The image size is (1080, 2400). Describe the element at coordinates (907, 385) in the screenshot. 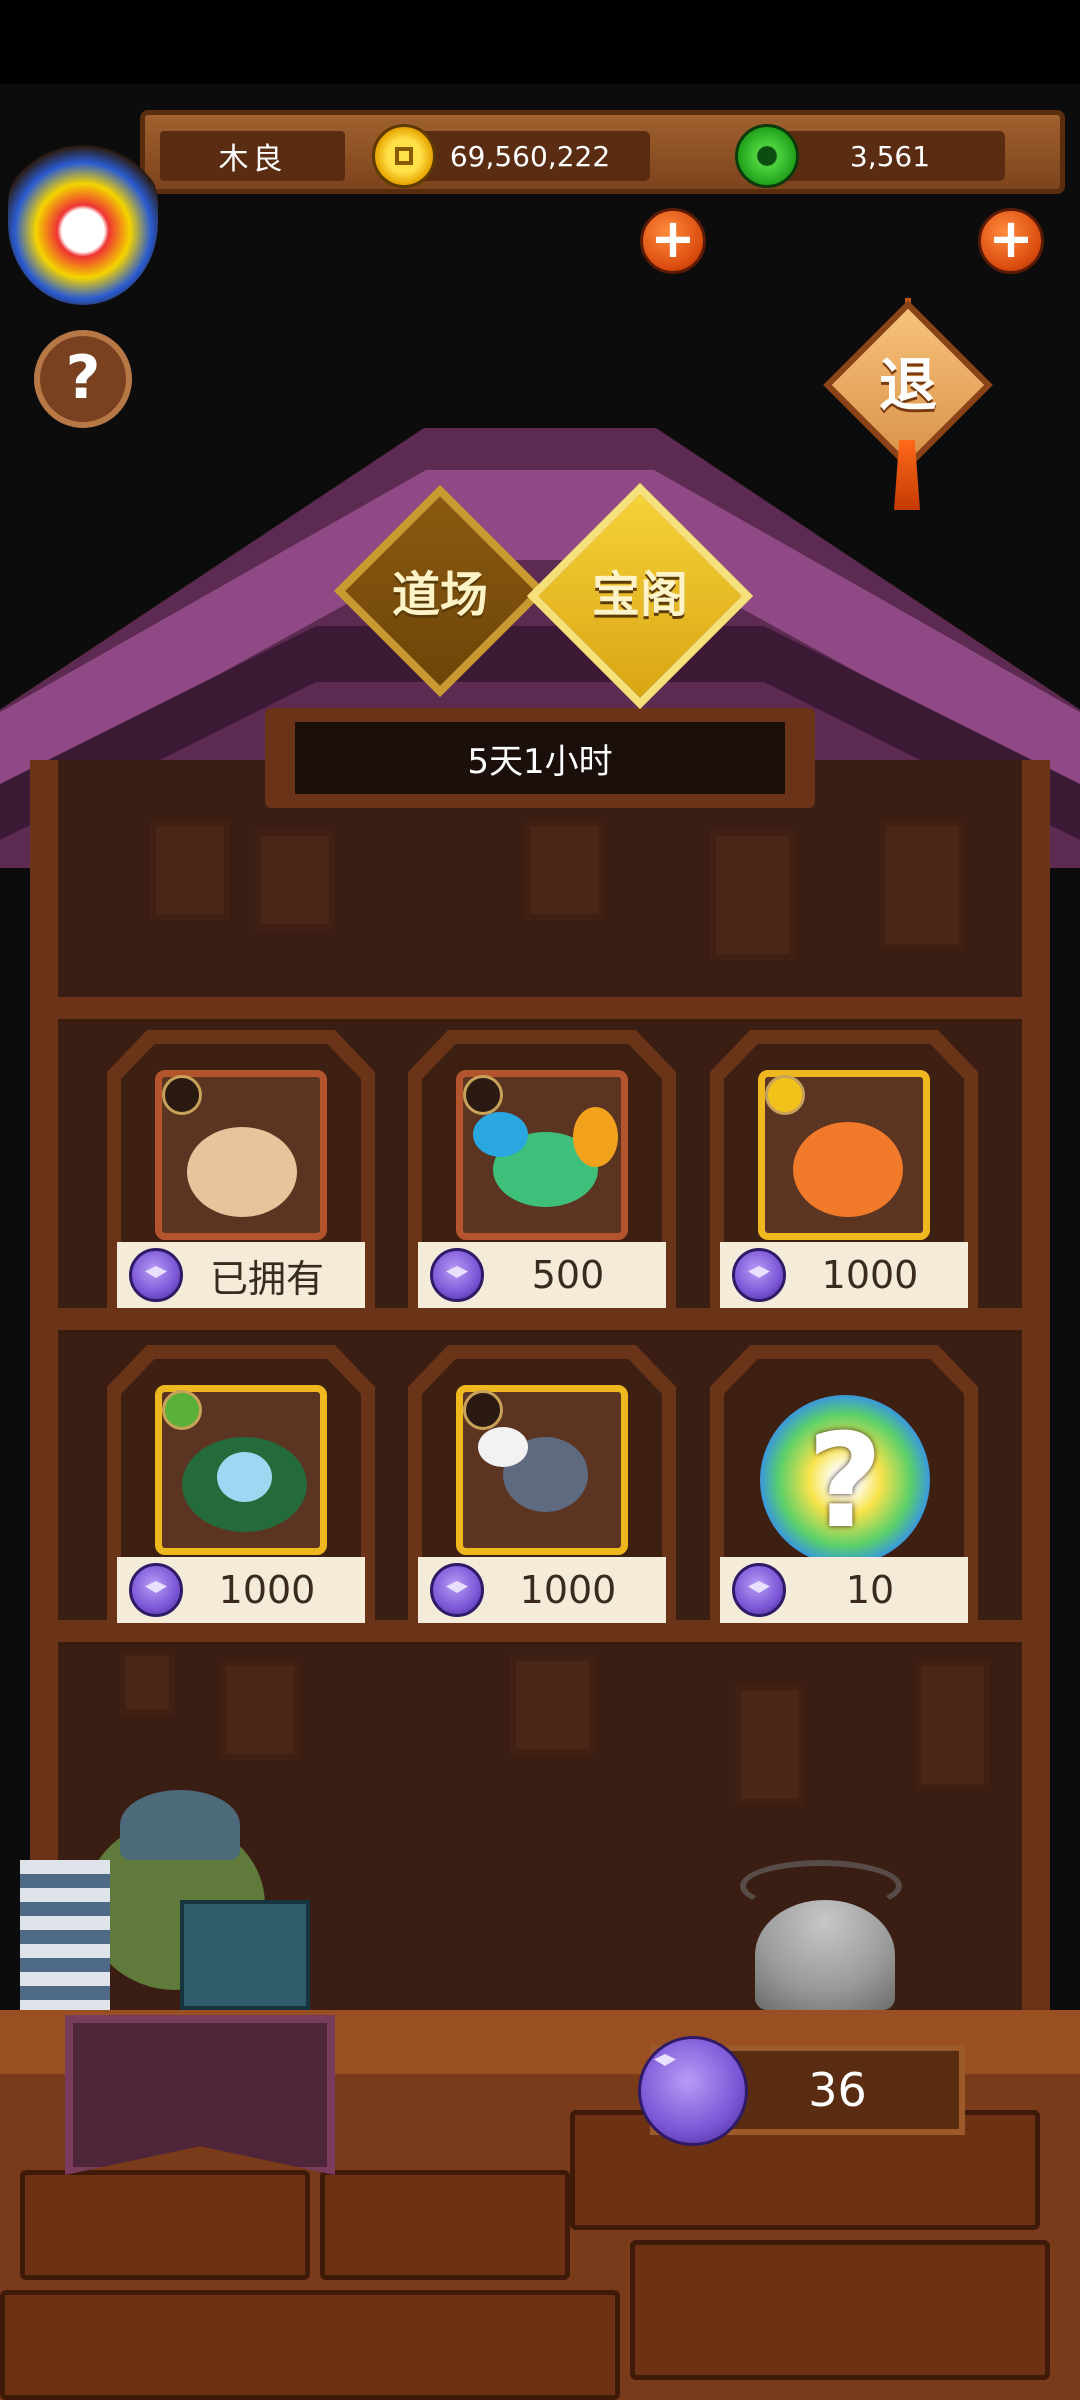

I see `exit-label: 退` at that location.